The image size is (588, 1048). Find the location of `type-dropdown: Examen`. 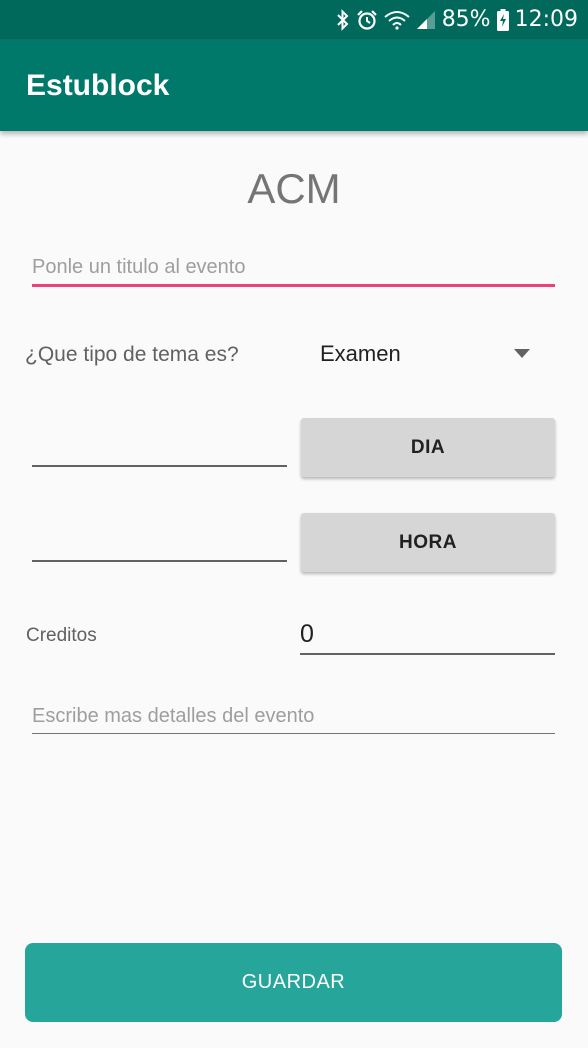

type-dropdown: Examen is located at coordinates (420, 354).